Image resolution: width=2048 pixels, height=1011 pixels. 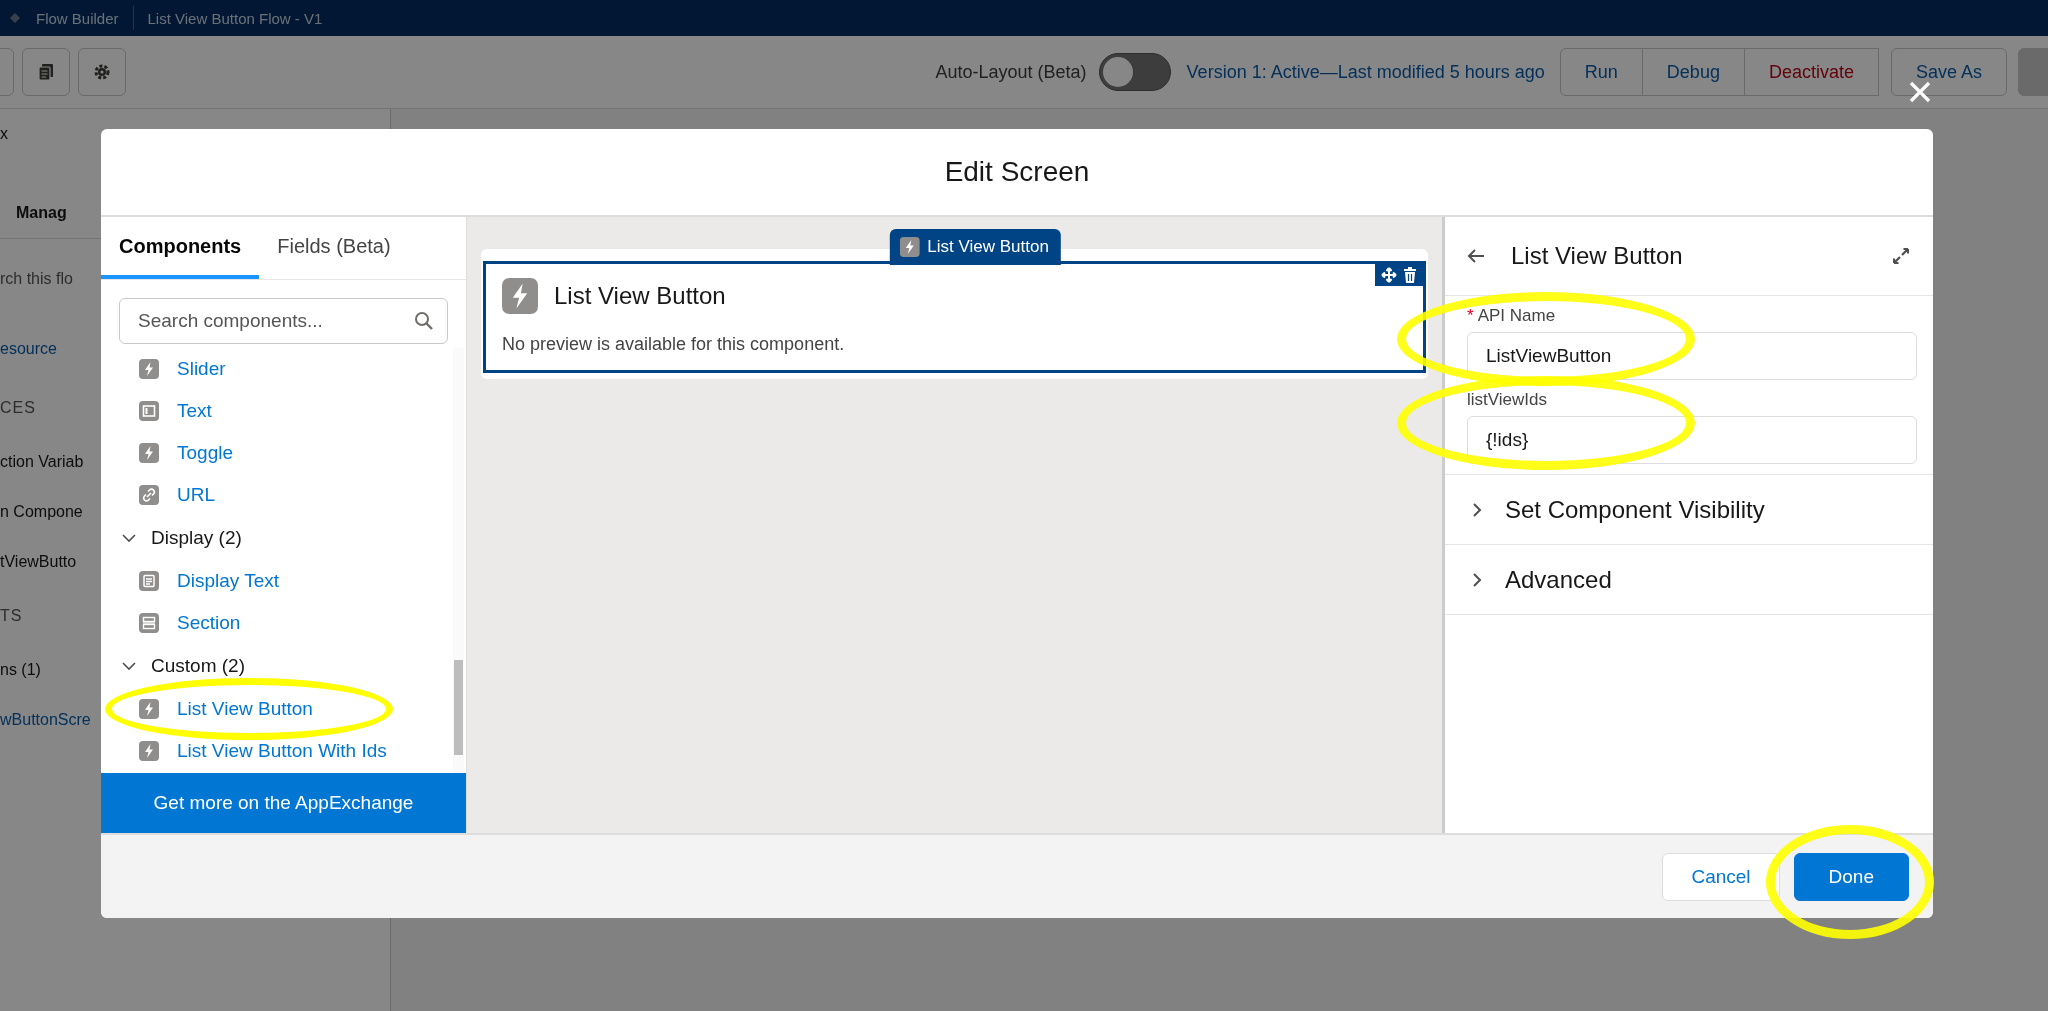 What do you see at coordinates (1721, 876) in the screenshot?
I see `cancel-button: Cancel` at bounding box center [1721, 876].